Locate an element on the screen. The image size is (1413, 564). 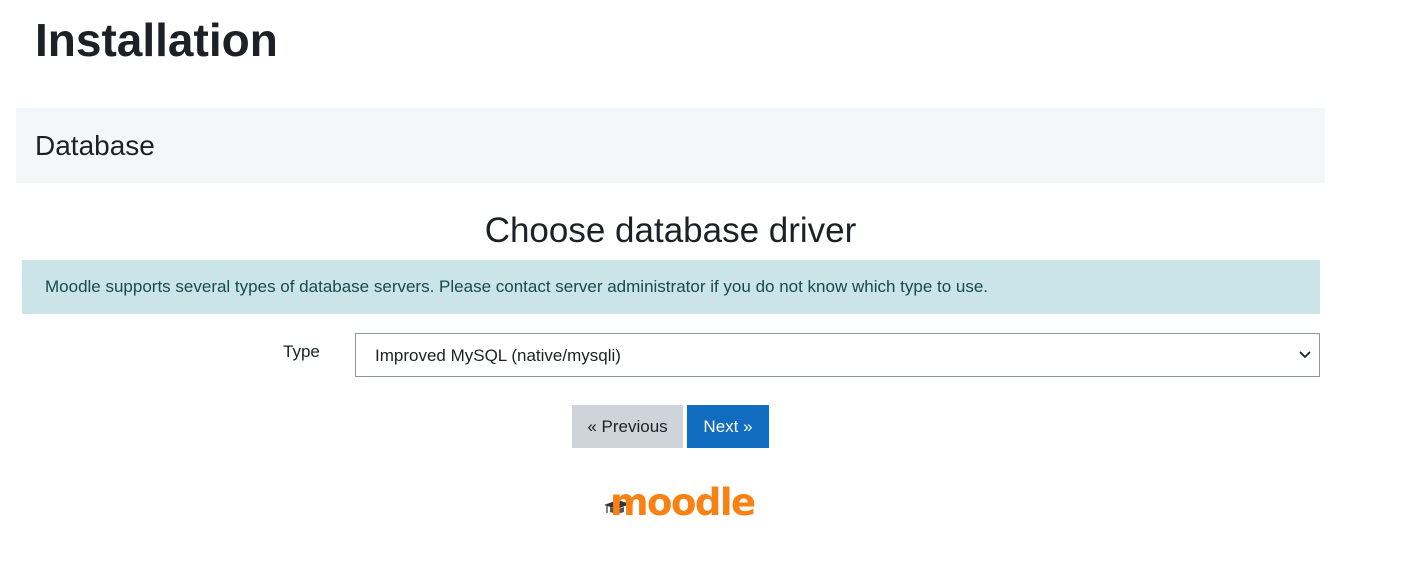
database-type-select: Improved MySQL (native/mysqli) is located at coordinates (837, 355).